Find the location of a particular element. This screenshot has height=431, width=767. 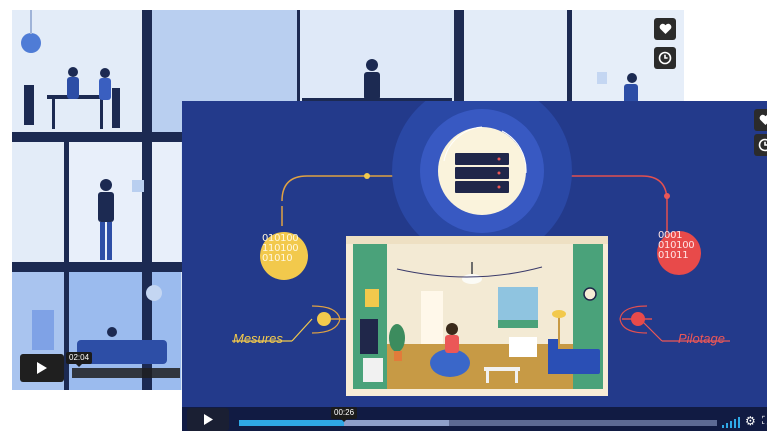

settings-icon: ⚙ is located at coordinates (750, 421).